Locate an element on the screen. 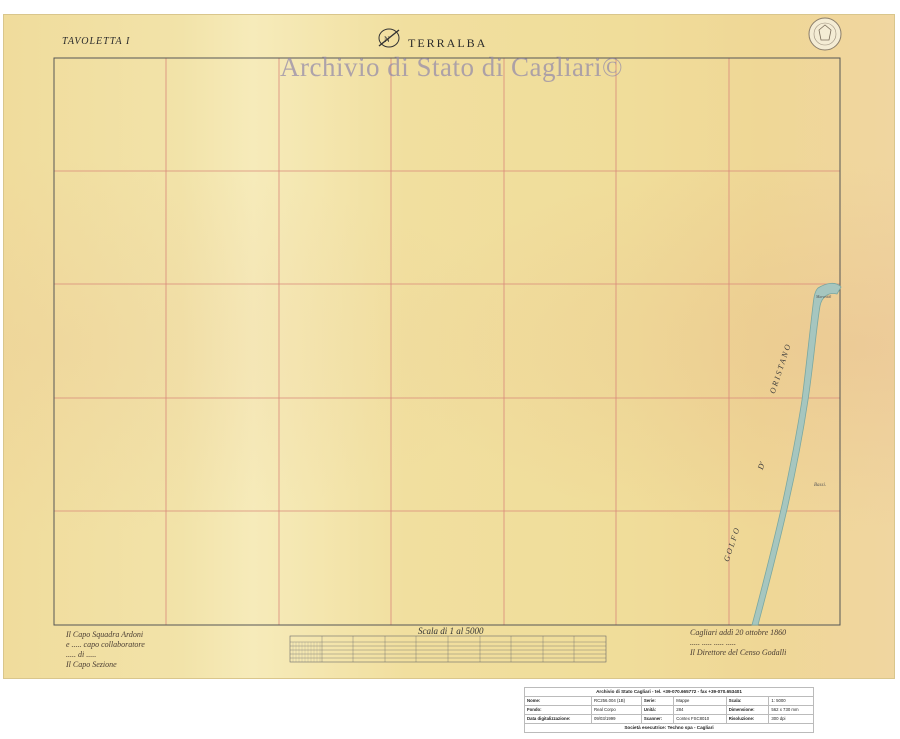 Image resolution: width=900 pixels, height=739 pixels. info-label: Scanner: is located at coordinates (657, 719).